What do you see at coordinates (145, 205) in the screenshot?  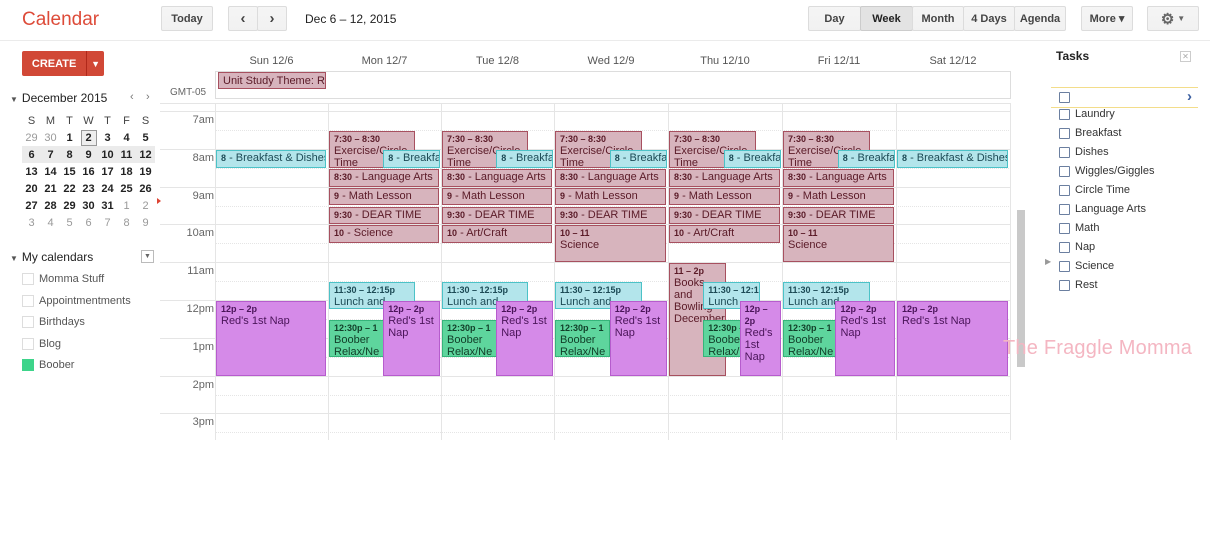 I see `mini-day: 2` at bounding box center [145, 205].